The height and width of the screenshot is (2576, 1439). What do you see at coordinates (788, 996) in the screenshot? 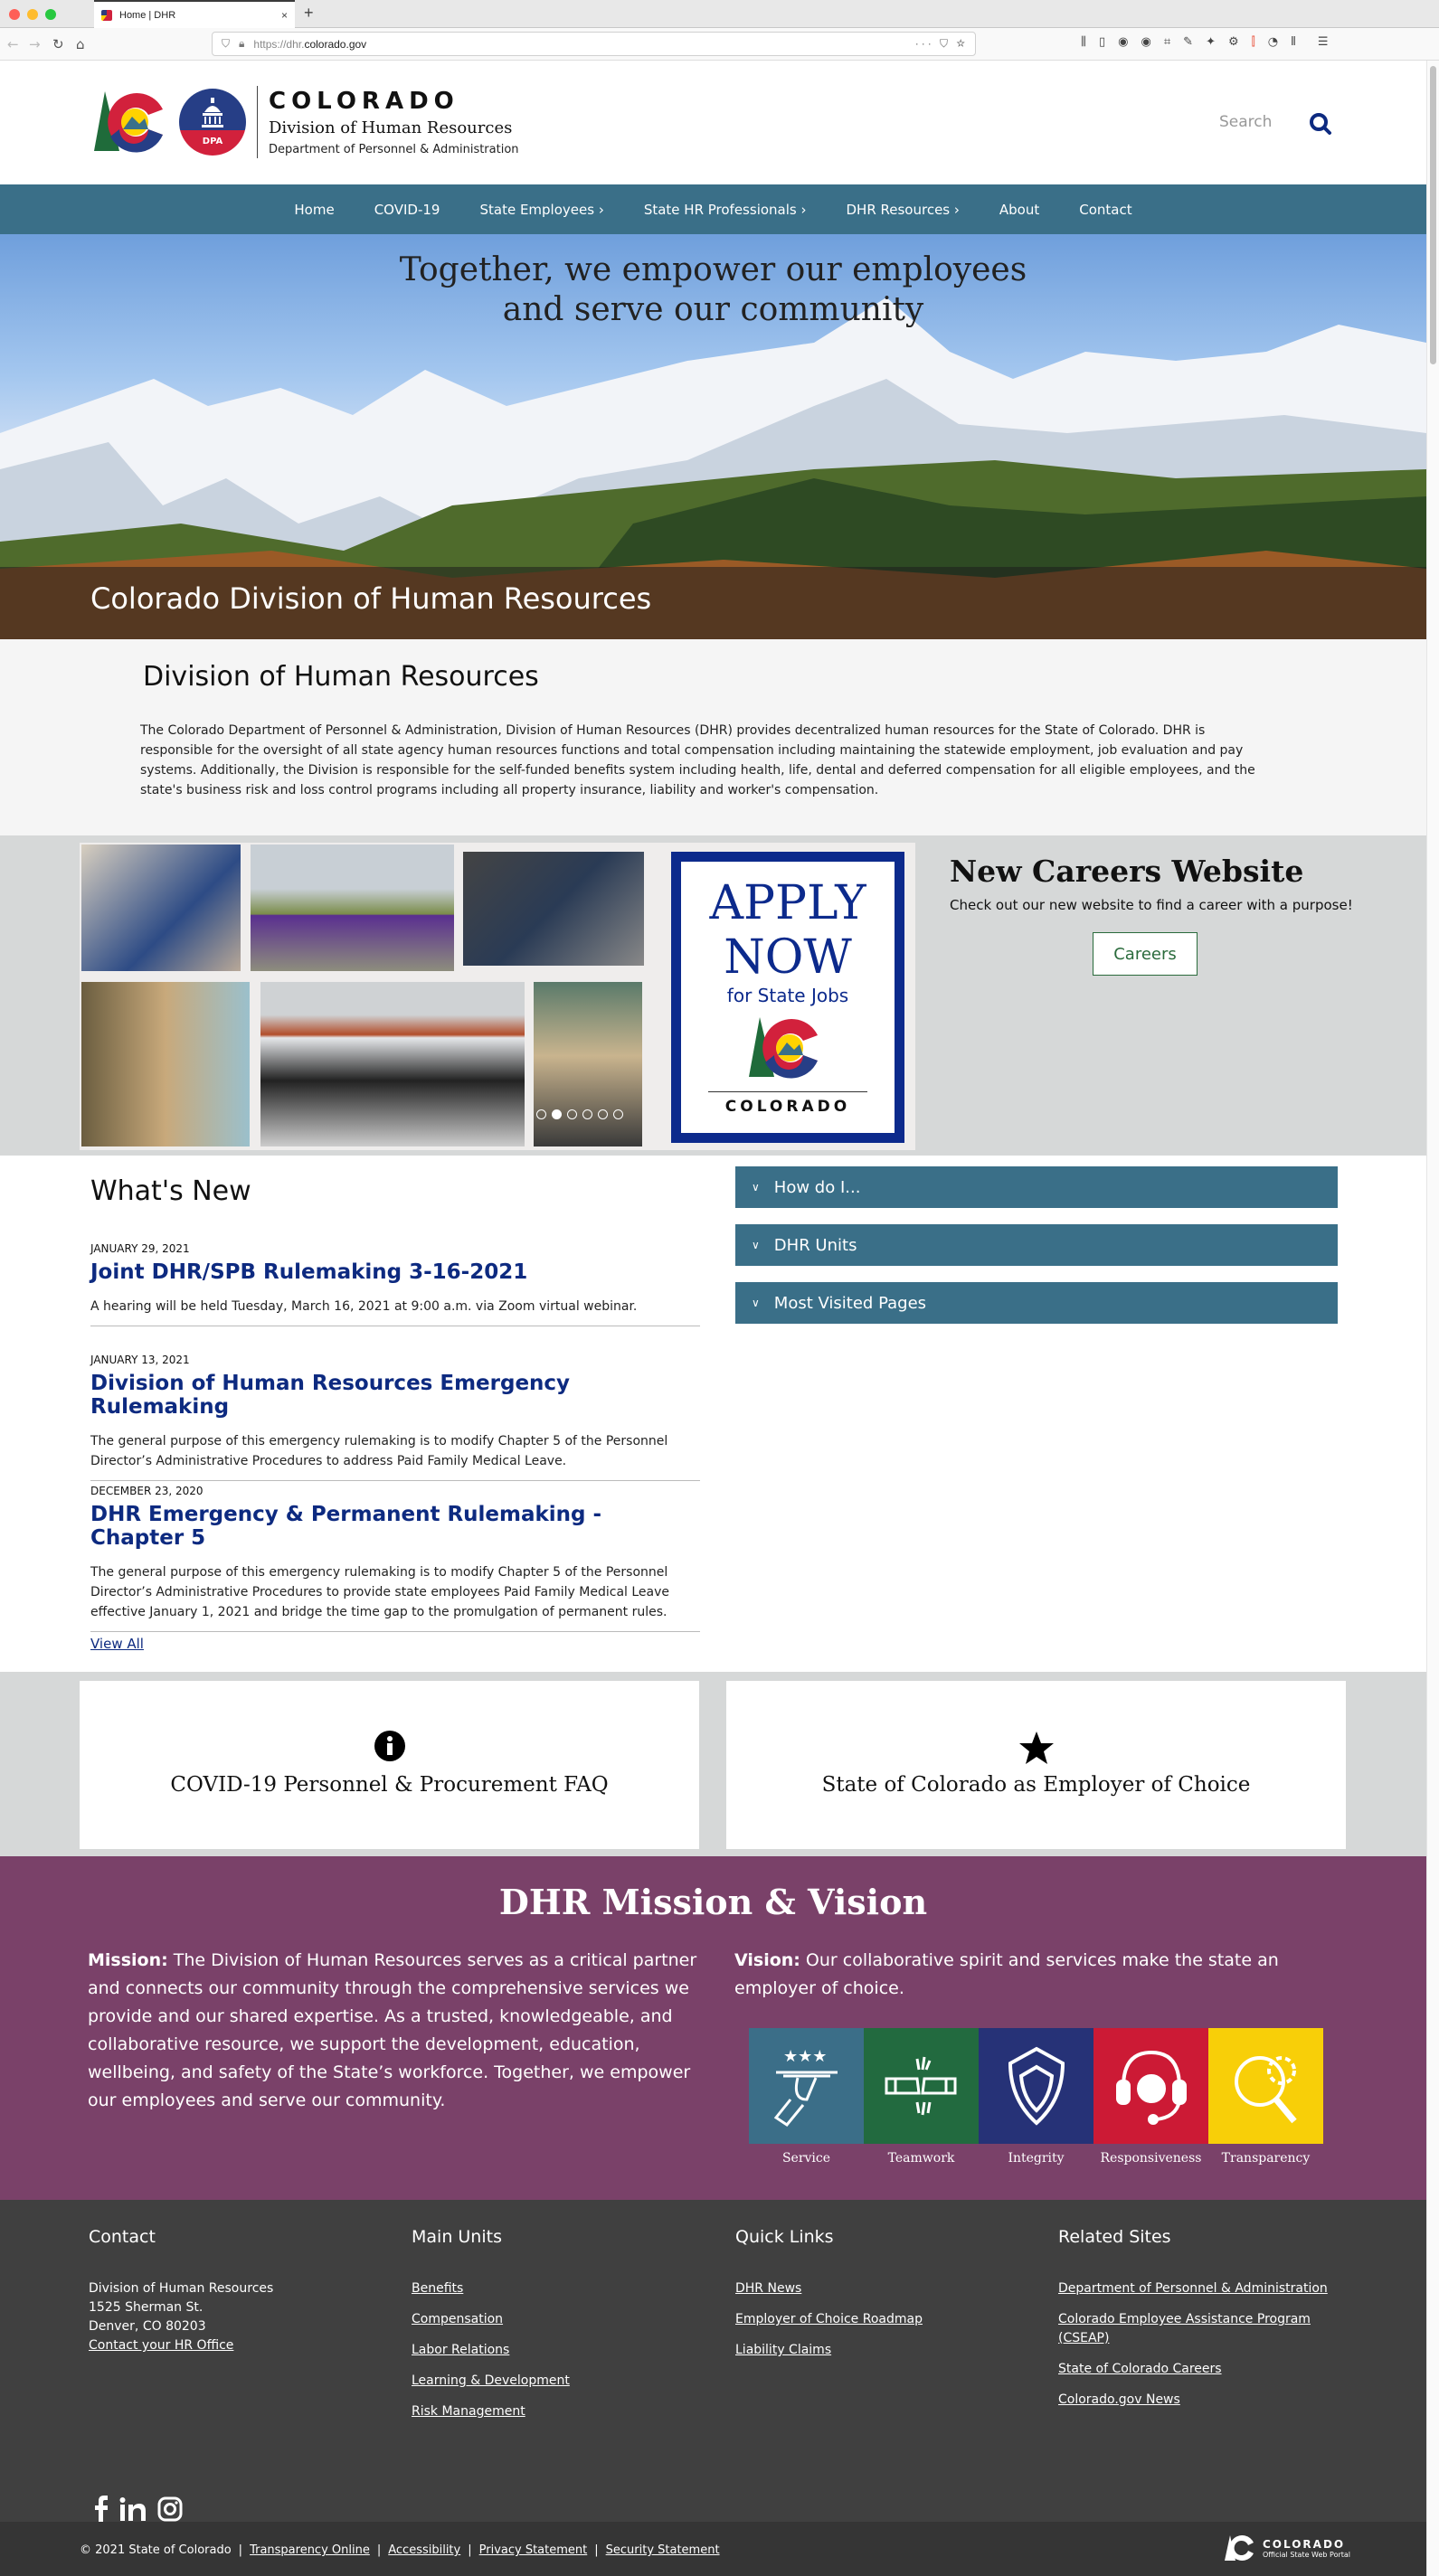
I see `apply-now-banner: APPLY NOW for State Jobs COLORADO` at bounding box center [788, 996].